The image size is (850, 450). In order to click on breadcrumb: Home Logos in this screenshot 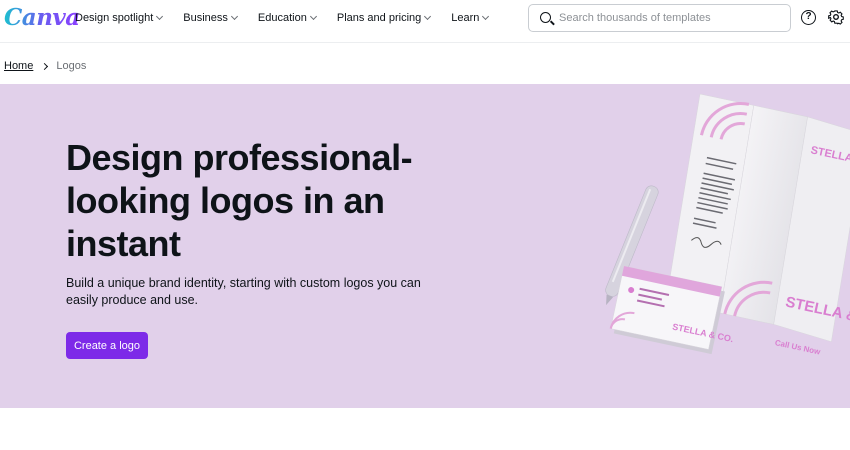, I will do `click(45, 66)`.